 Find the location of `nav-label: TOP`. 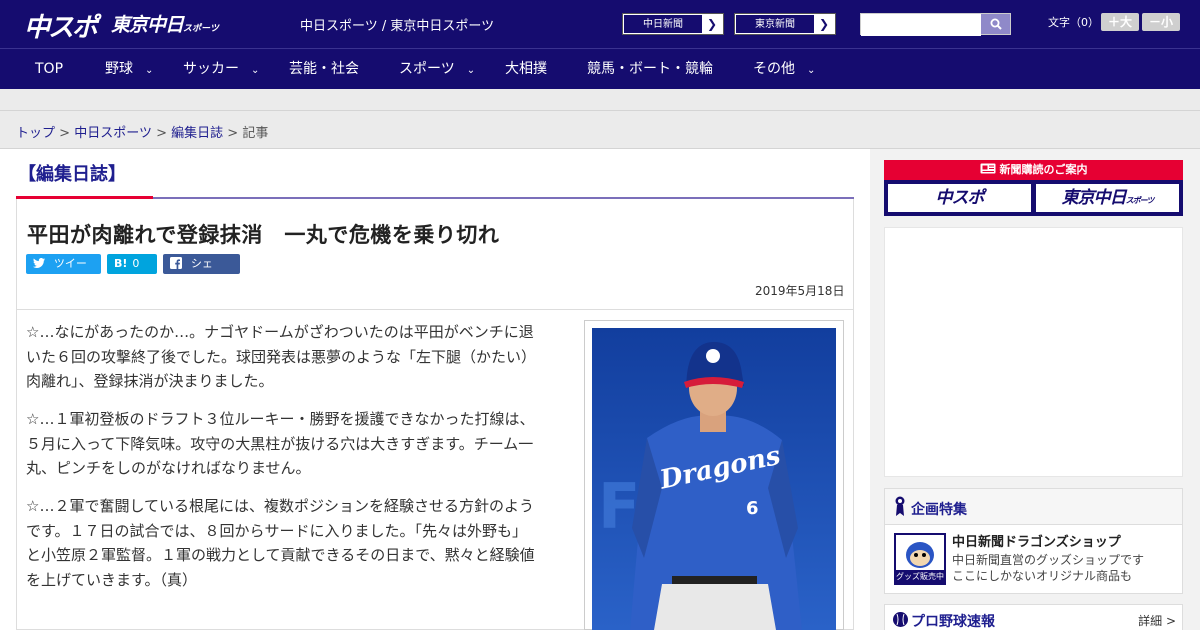

nav-label: TOP is located at coordinates (49, 69).